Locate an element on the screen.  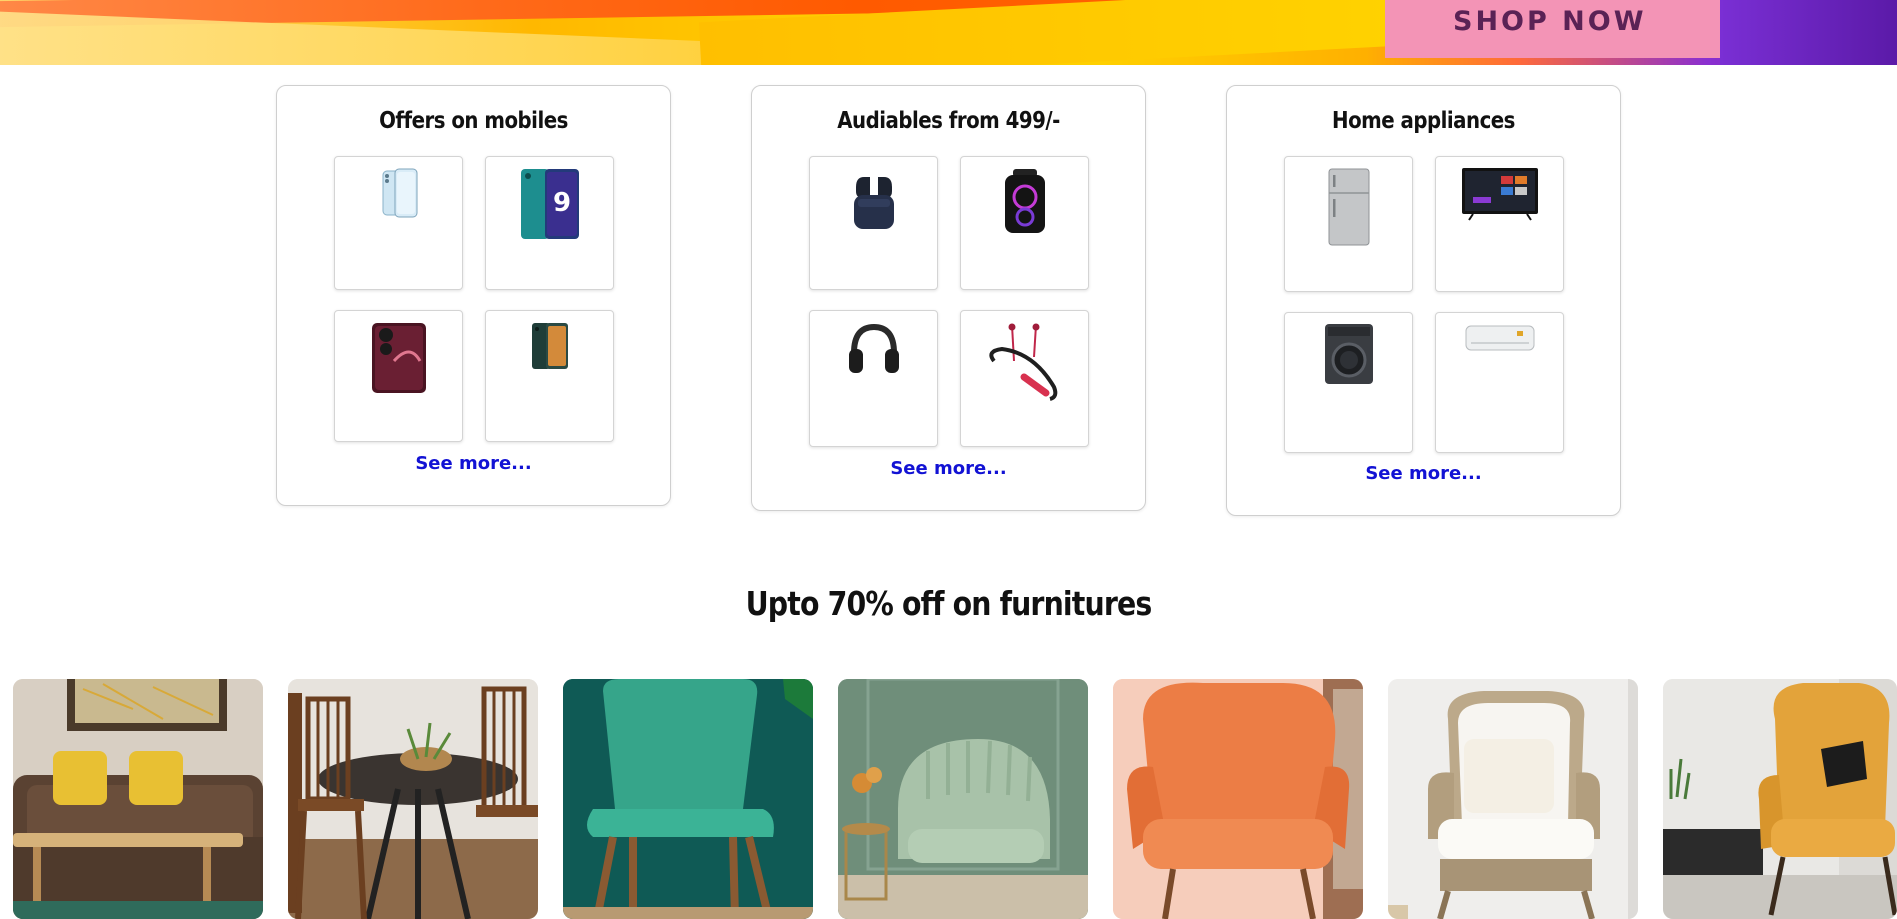
smartphone-teal-icon: 9 is located at coordinates (549, 204).